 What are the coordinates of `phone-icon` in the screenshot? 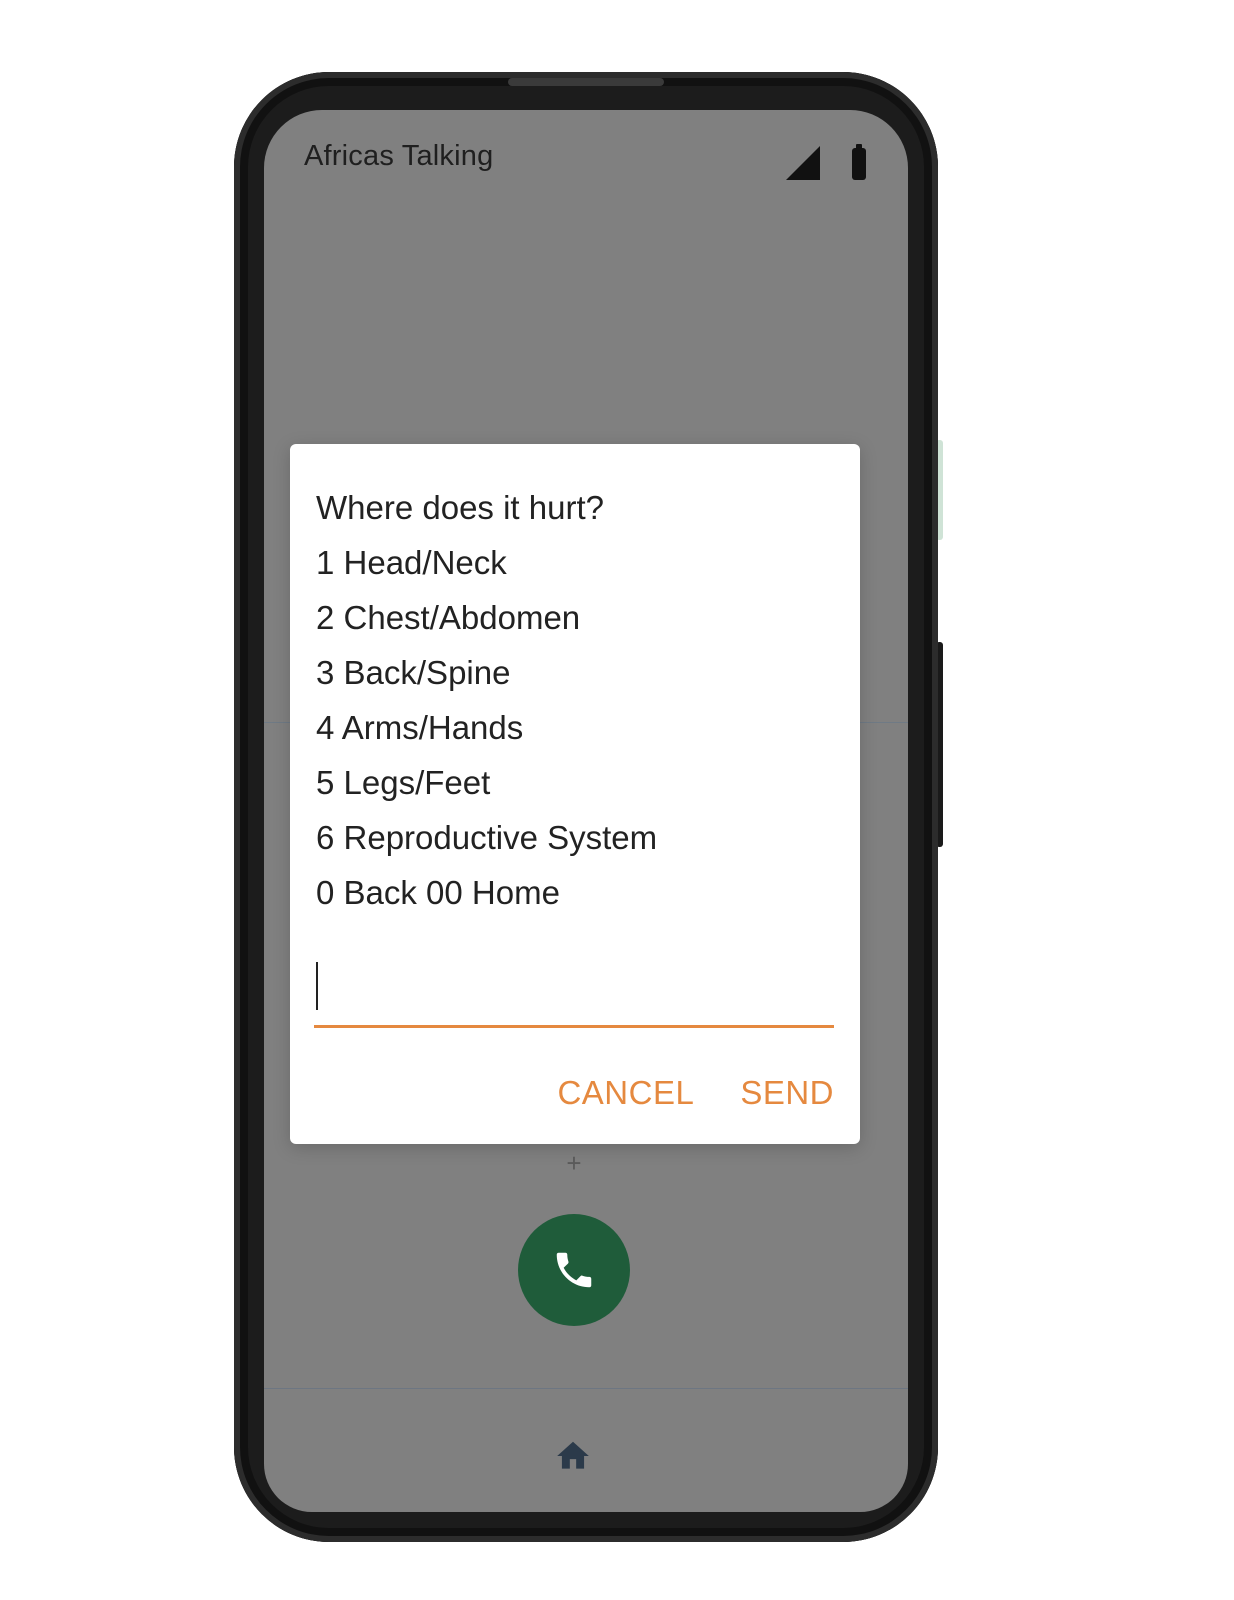 It's located at (574, 1270).